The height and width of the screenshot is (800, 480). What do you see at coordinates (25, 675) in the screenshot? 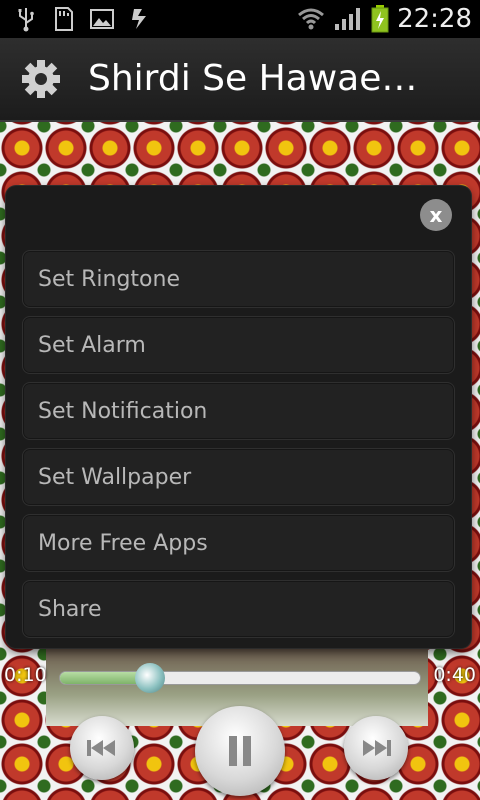
I see `elapsed-time: 0:10` at bounding box center [25, 675].